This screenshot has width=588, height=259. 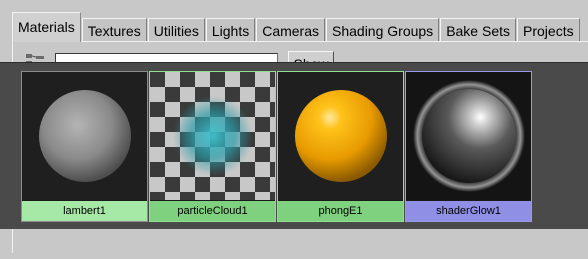 I want to click on tab-utilities: Utilities, so click(x=176, y=30).